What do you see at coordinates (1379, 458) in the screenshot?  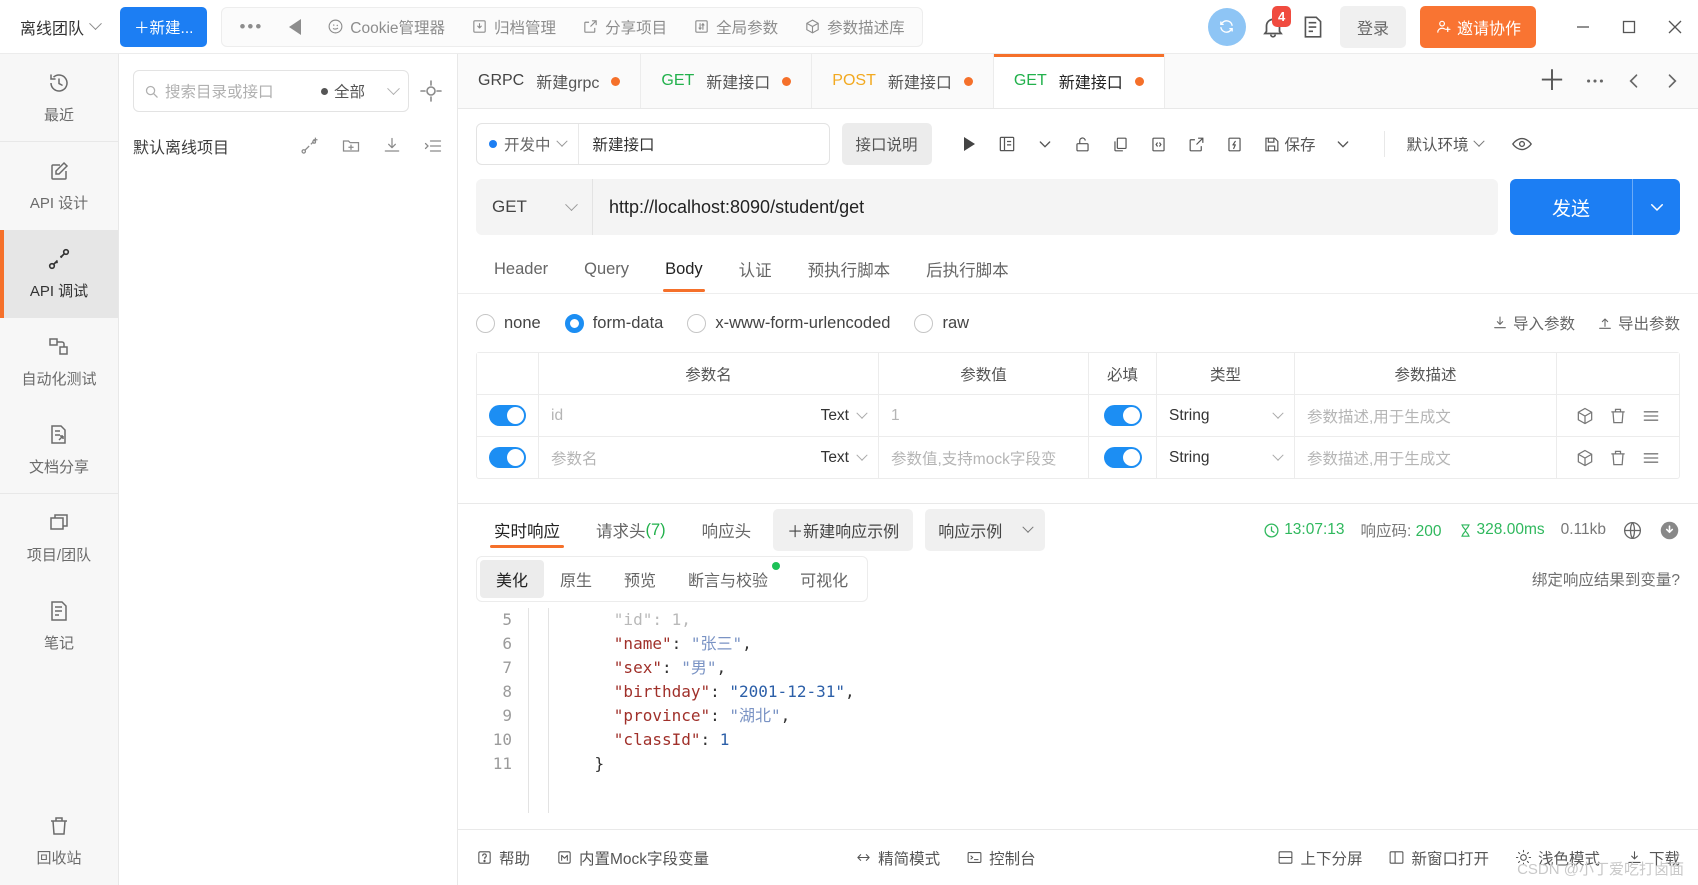 I see `param-desc-input: 参数描述,用于生成文` at bounding box center [1379, 458].